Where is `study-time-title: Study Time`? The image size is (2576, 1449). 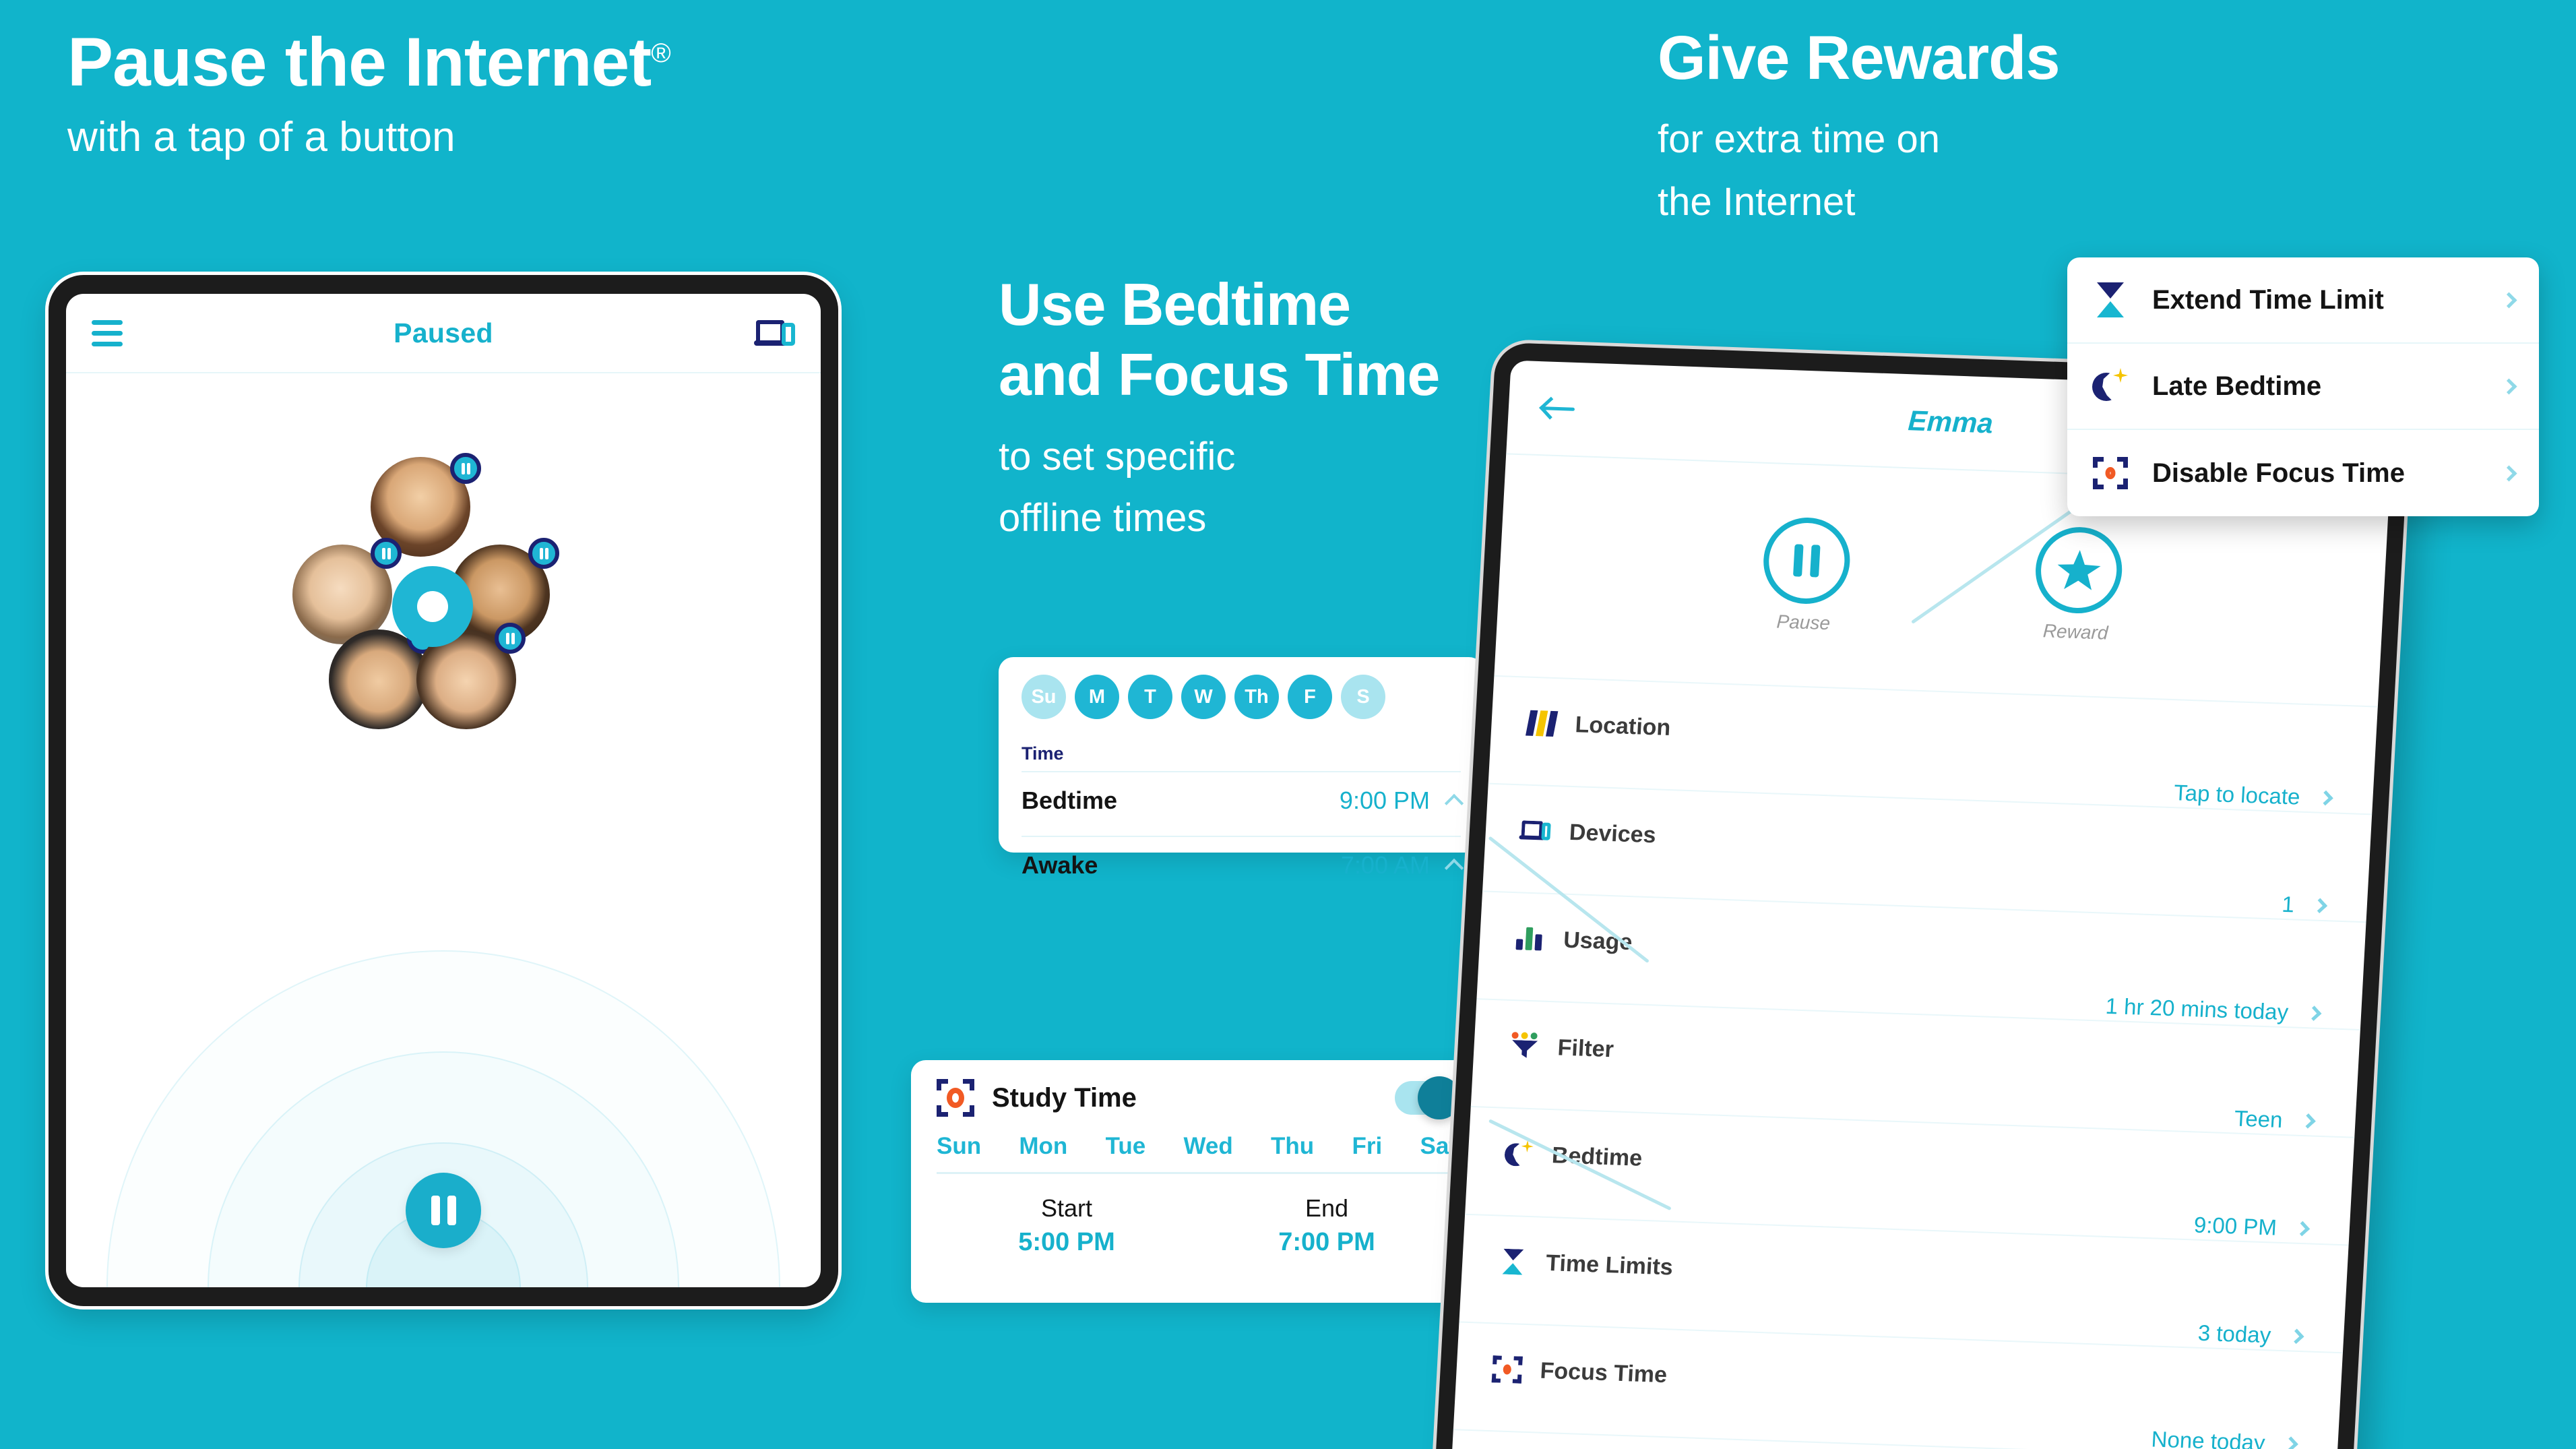 study-time-title: Study Time is located at coordinates (1064, 1097).